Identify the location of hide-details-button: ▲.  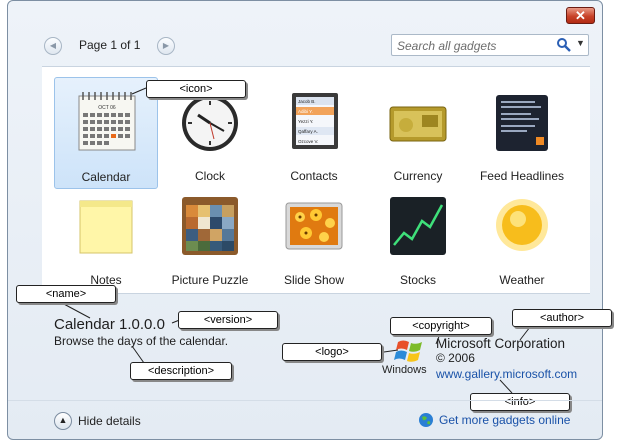
(63, 421).